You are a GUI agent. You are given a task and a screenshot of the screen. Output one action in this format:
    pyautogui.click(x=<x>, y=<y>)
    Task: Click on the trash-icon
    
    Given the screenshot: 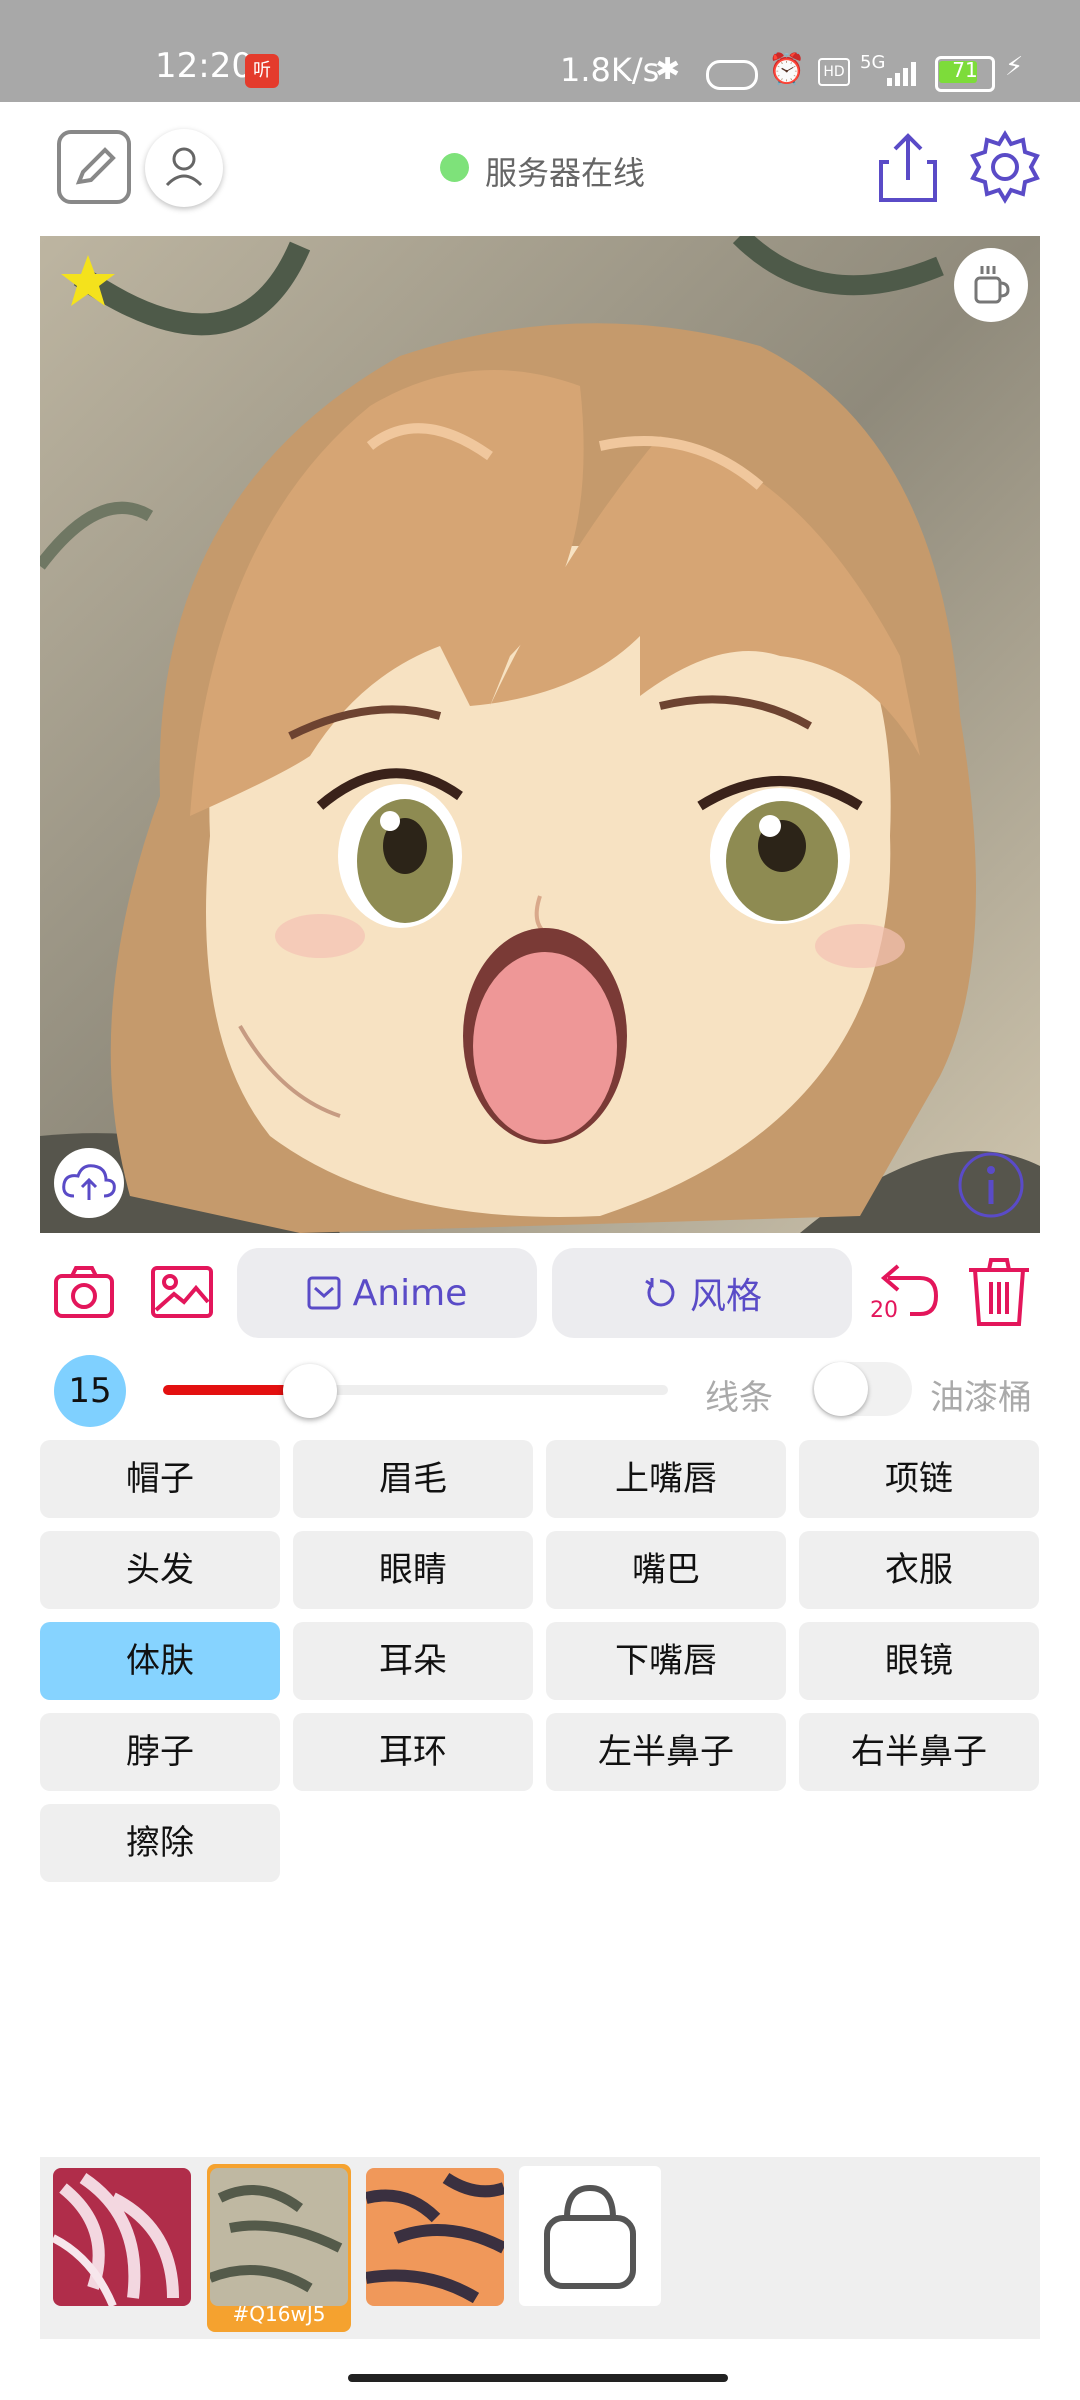 What is the action you would take?
    pyautogui.click(x=999, y=1292)
    